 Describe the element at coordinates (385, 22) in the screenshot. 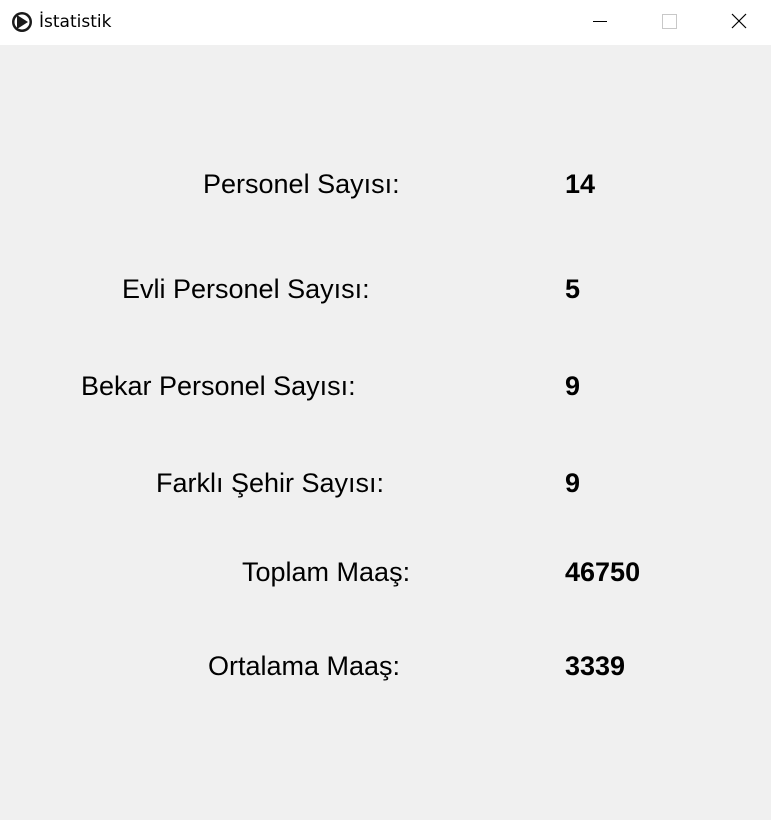

I see `title-bar: İstatistik` at that location.